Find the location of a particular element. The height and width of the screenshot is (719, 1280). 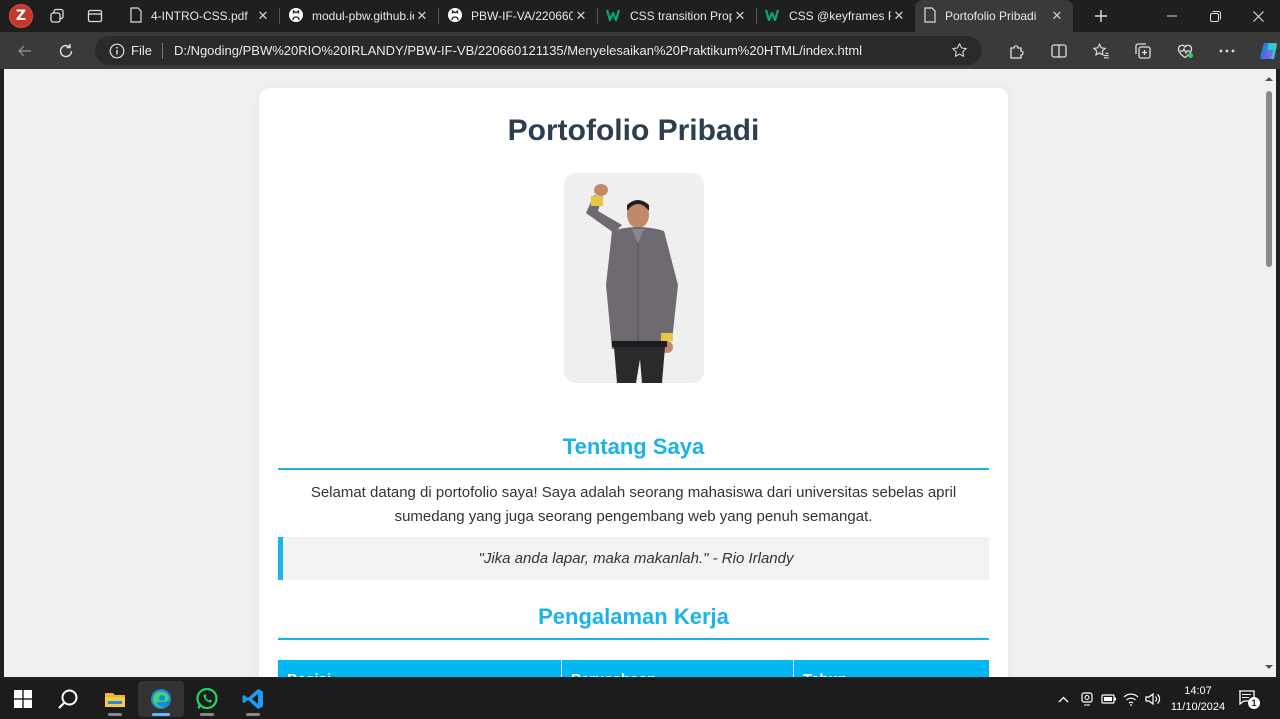

close-window-button is located at coordinates (1258, 16).